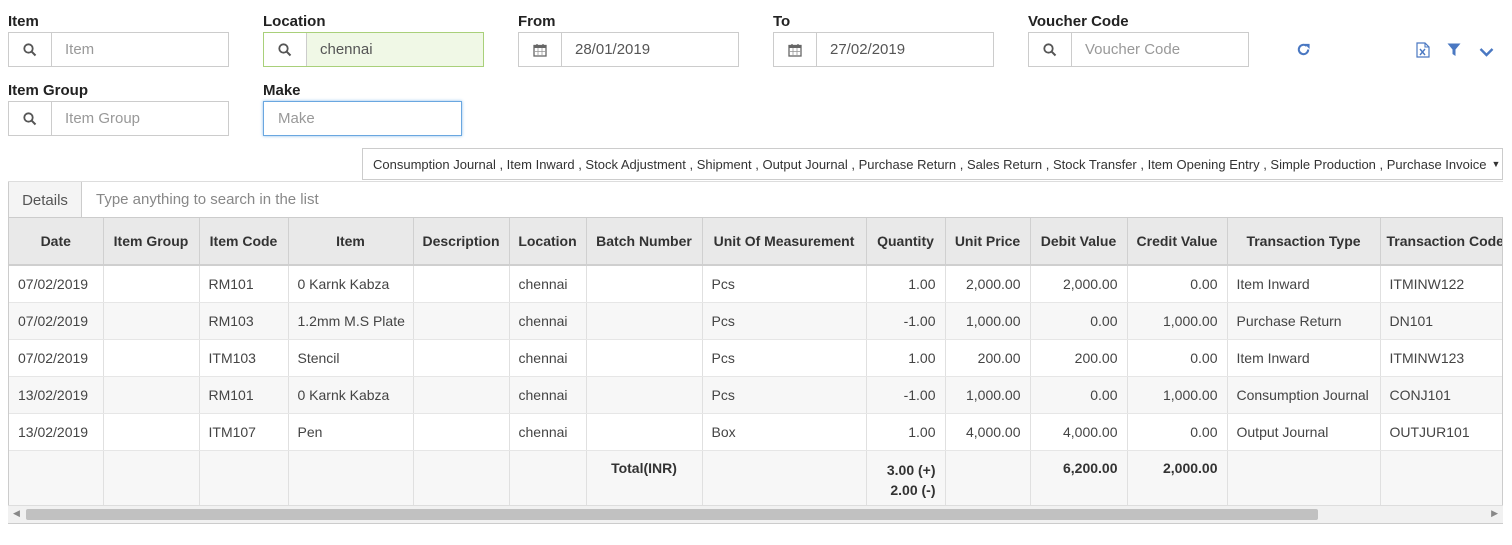  What do you see at coordinates (1454, 52) in the screenshot?
I see `filter-icon` at bounding box center [1454, 52].